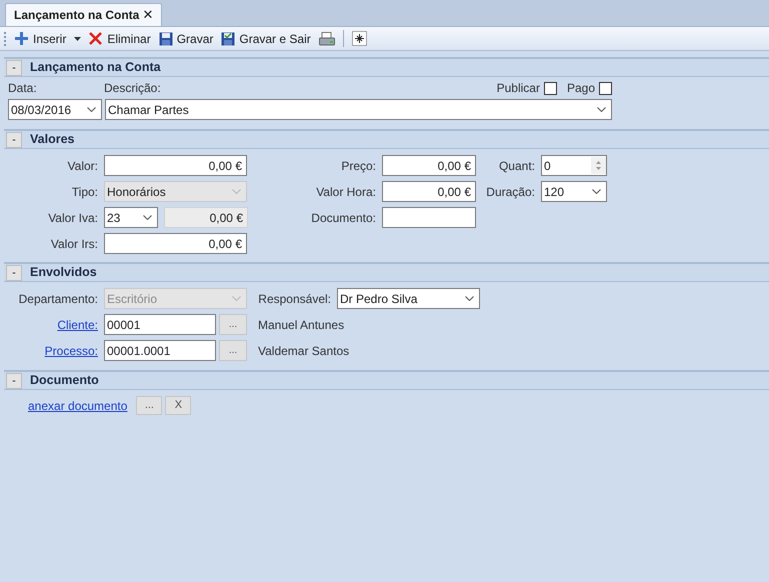 This screenshot has width=769, height=582. What do you see at coordinates (346, 192) in the screenshot?
I see `field-label: Valor Hora:` at bounding box center [346, 192].